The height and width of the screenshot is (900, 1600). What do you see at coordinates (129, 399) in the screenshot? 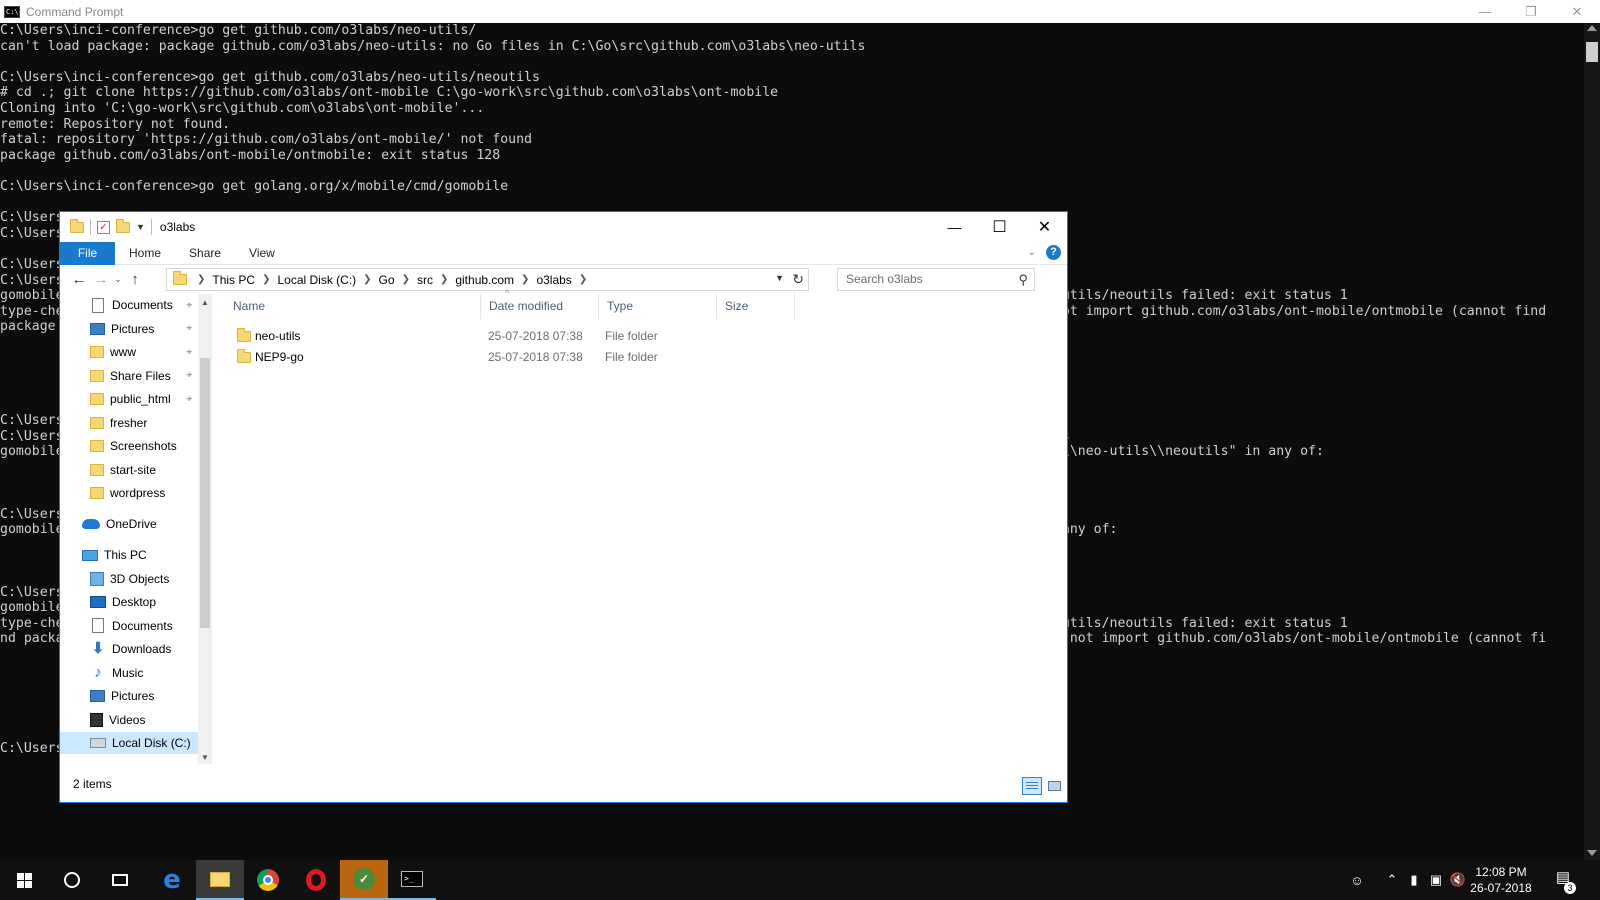
I see `nav-item-public-html: public_html ⌖` at bounding box center [129, 399].